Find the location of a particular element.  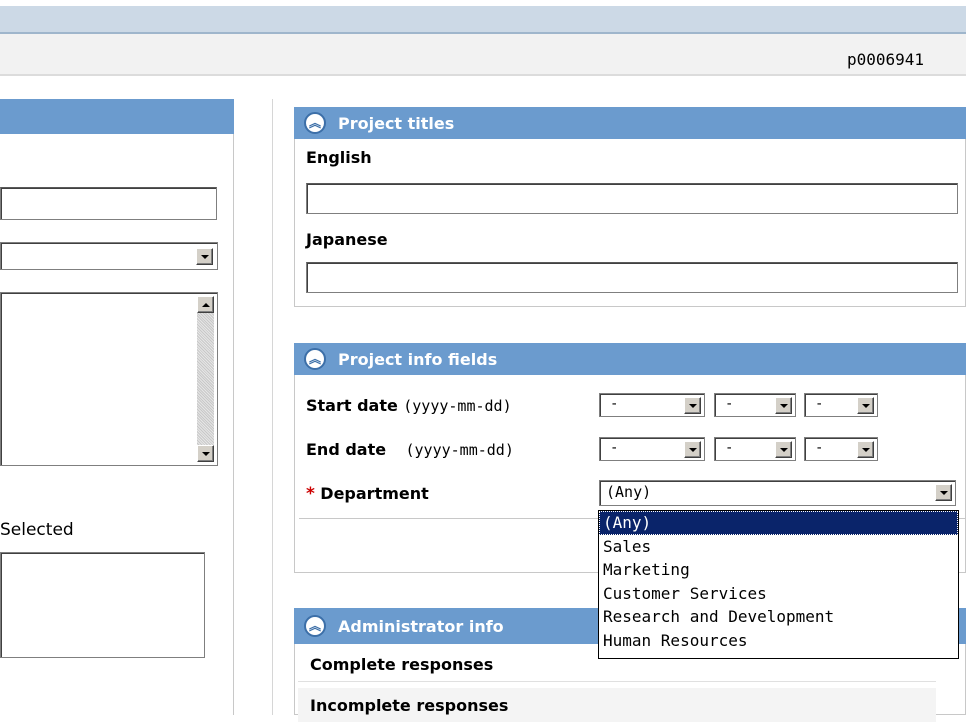

user-id: p0006941 is located at coordinates (885, 59).